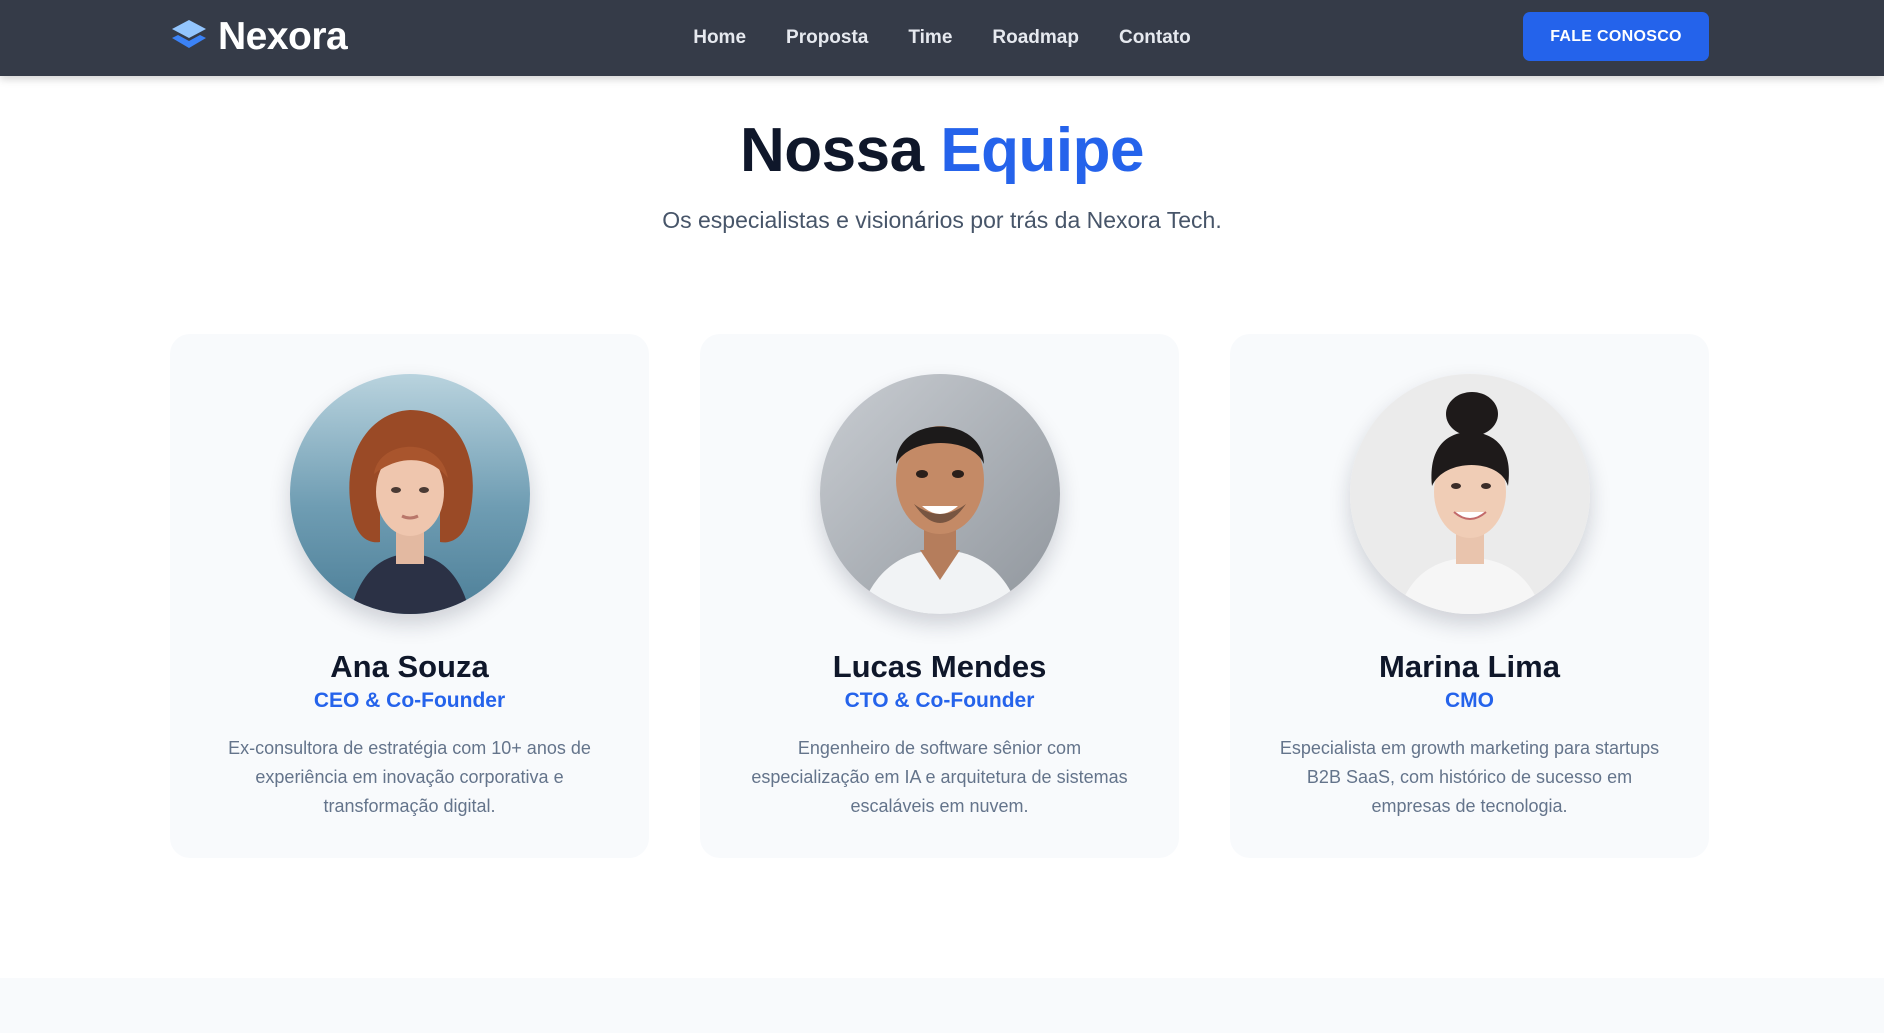 Image resolution: width=1884 pixels, height=1033 pixels. I want to click on next-section-band, so click(942, 1005).